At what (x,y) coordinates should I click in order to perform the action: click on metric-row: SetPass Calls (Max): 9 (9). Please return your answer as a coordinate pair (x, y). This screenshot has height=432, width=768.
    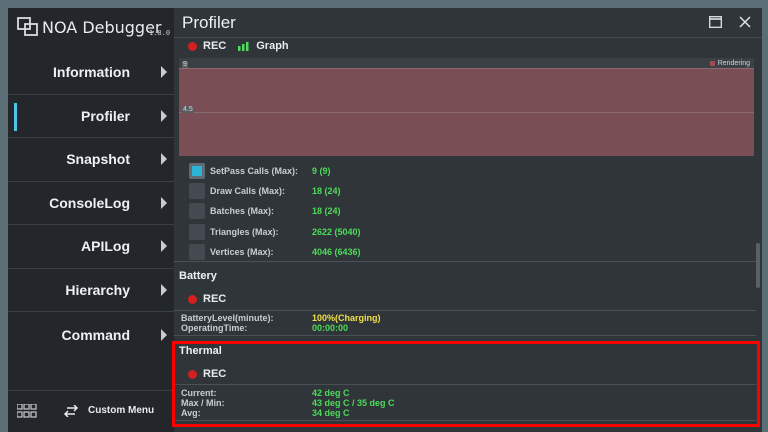
    Looking at the image, I should click on (468, 171).